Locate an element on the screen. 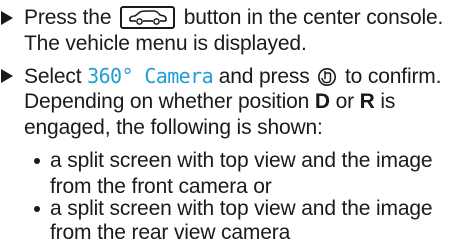 The height and width of the screenshot is (247, 461). bullet-2-line-2: from the rear view camera is located at coordinates (170, 232).